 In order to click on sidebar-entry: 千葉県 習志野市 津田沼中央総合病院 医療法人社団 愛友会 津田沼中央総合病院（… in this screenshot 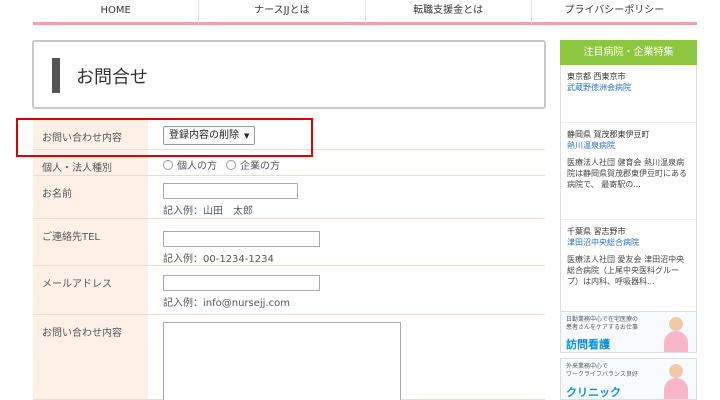, I will do `click(628, 269)`.